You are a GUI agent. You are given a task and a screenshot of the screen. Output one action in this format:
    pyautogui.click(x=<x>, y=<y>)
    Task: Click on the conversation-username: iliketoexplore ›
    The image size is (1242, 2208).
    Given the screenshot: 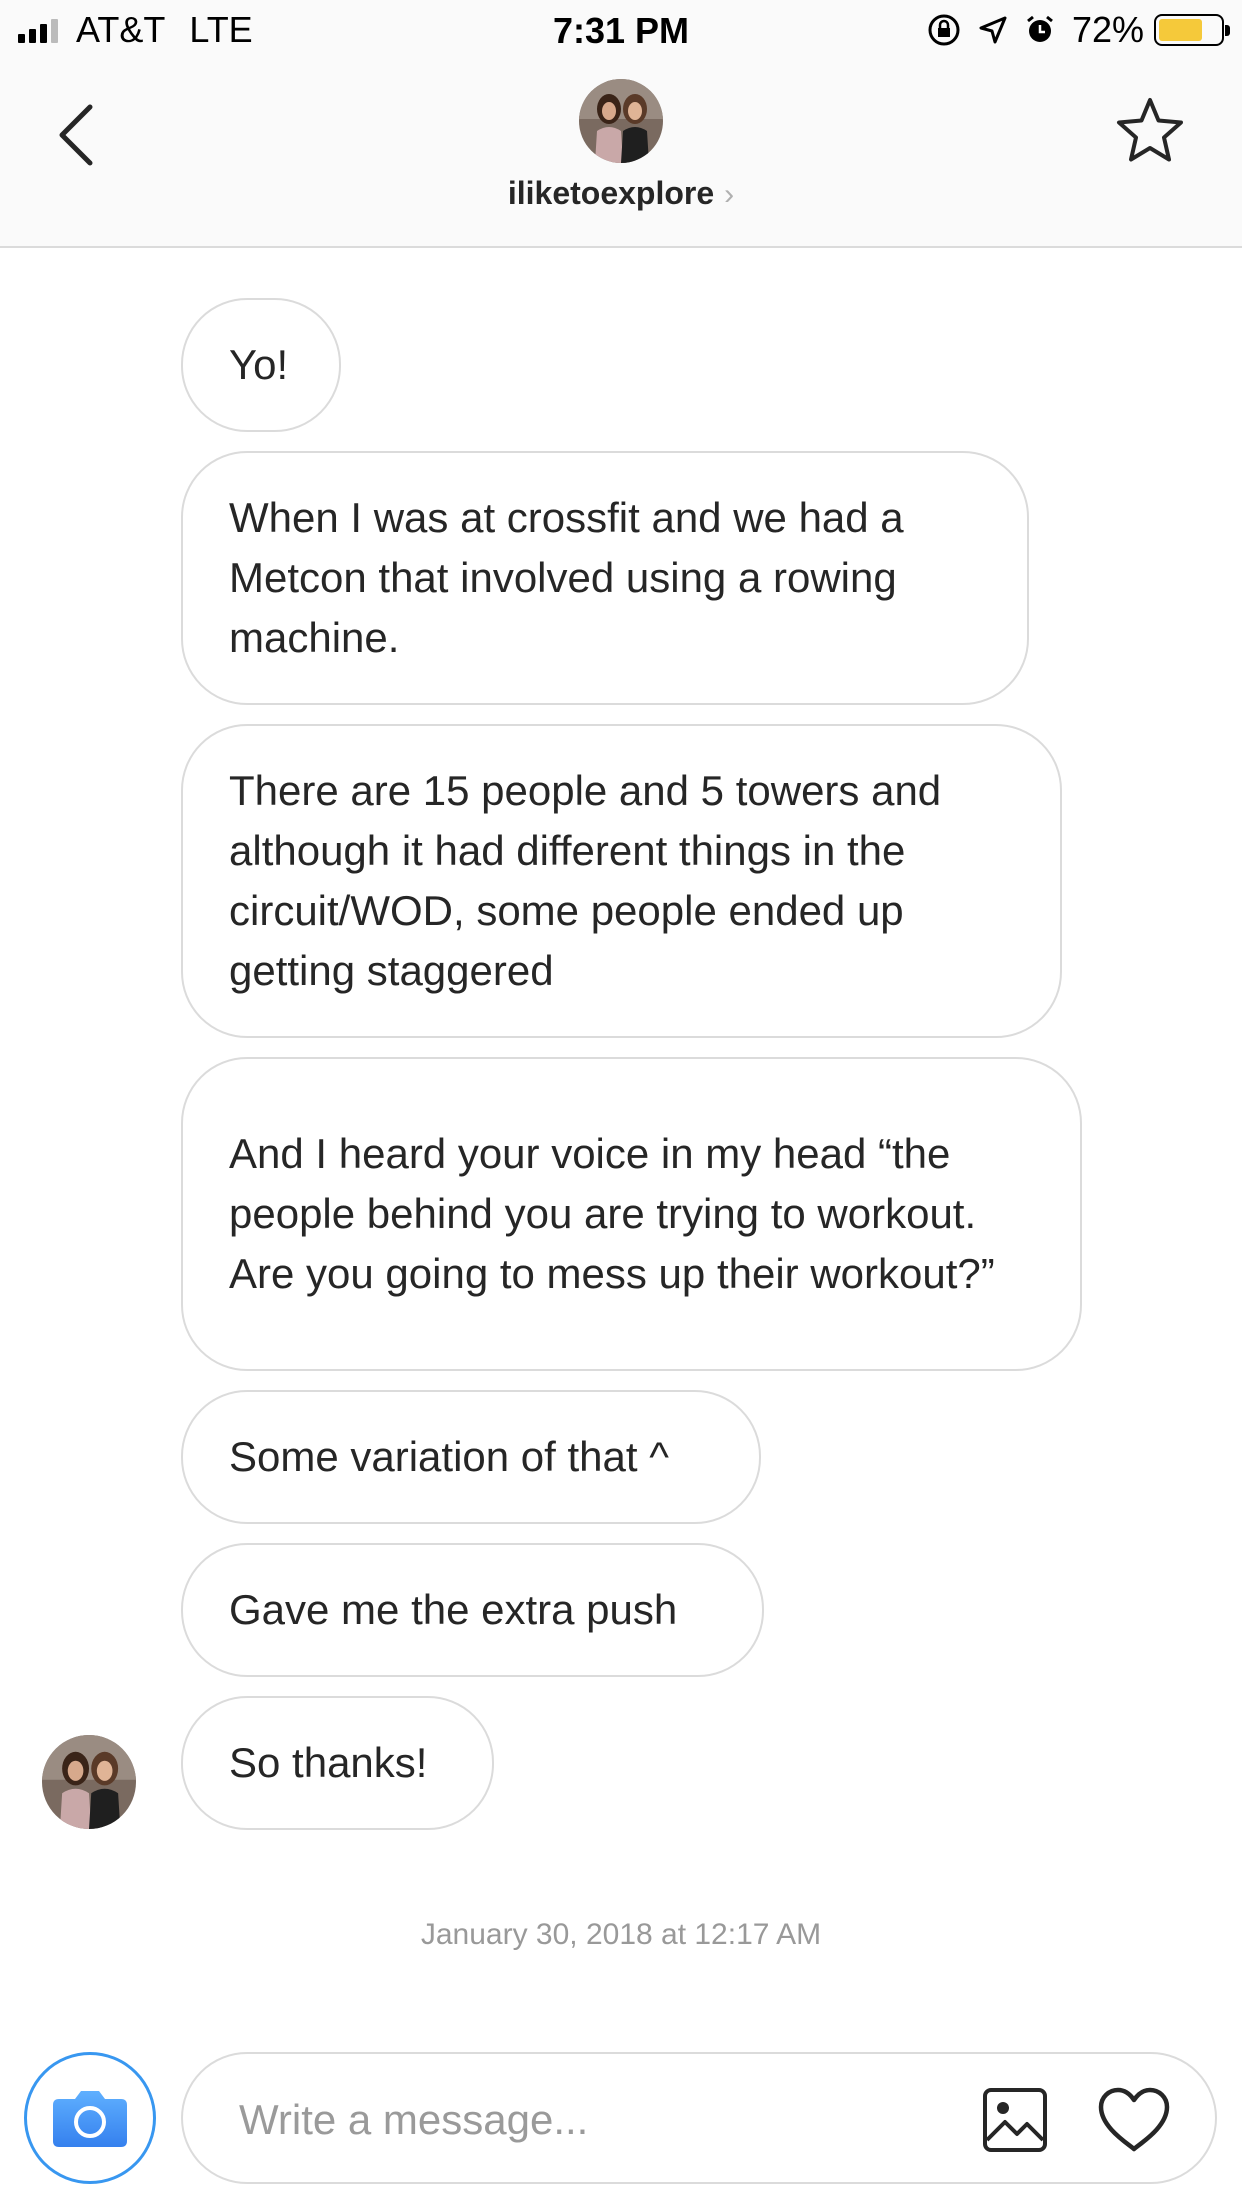 What is the action you would take?
    pyautogui.click(x=621, y=193)
    